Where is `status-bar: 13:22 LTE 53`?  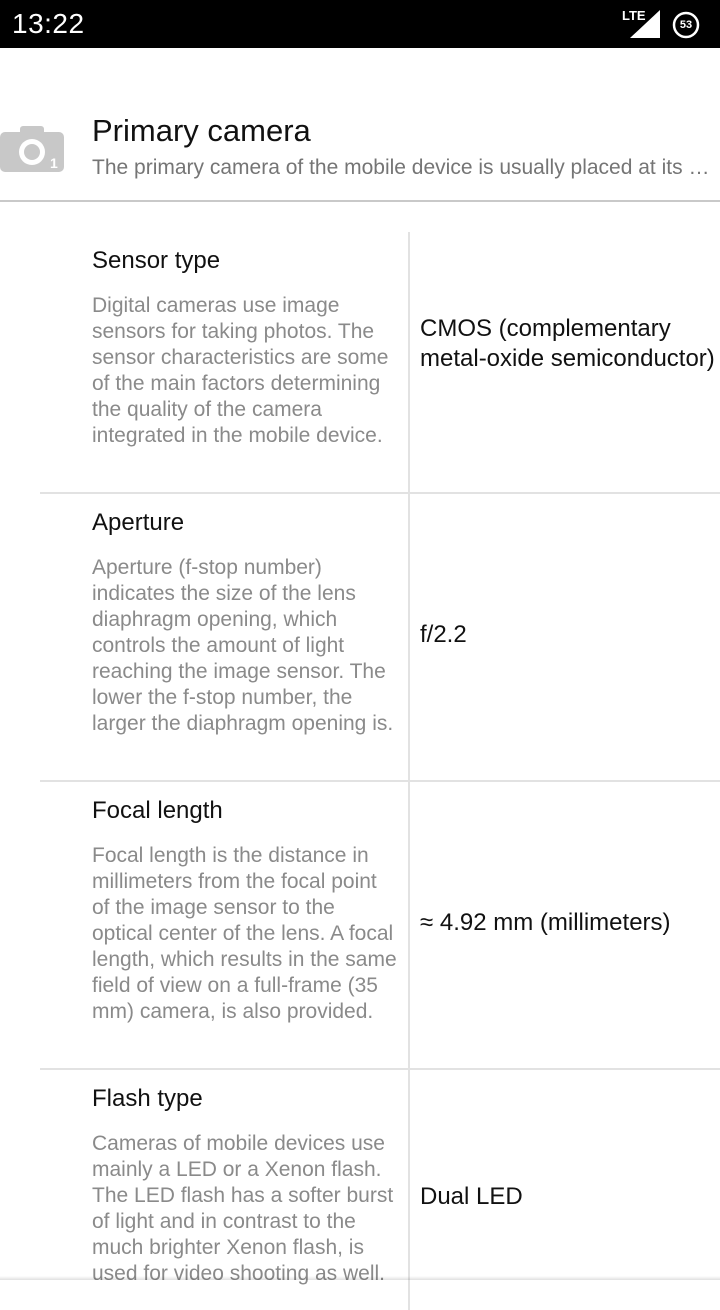 status-bar: 13:22 LTE 53 is located at coordinates (360, 24).